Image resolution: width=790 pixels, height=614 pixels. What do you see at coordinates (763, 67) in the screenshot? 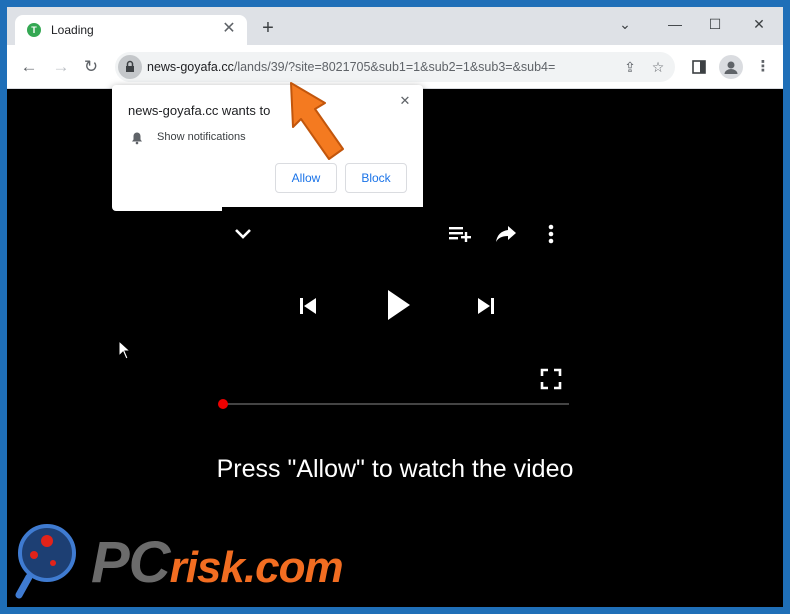
I see `menu-kebab-icon: ⋮` at bounding box center [763, 67].